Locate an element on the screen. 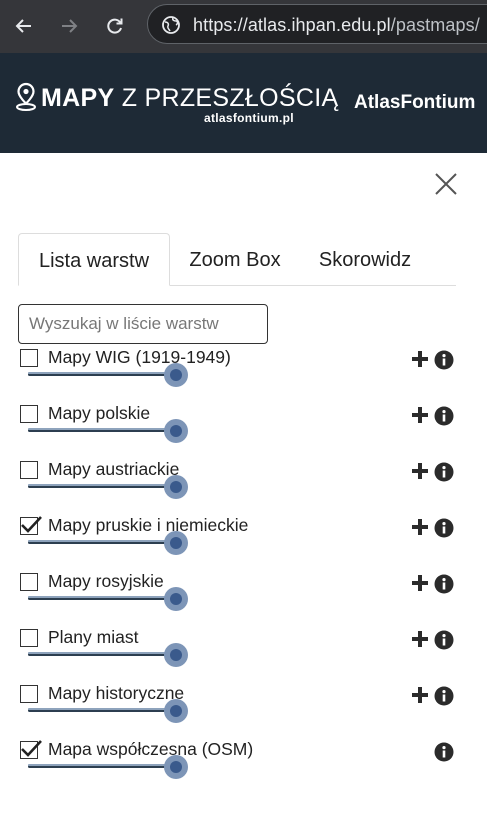 This screenshot has height=830, width=487. forward-arrow-icon is located at coordinates (69, 26).